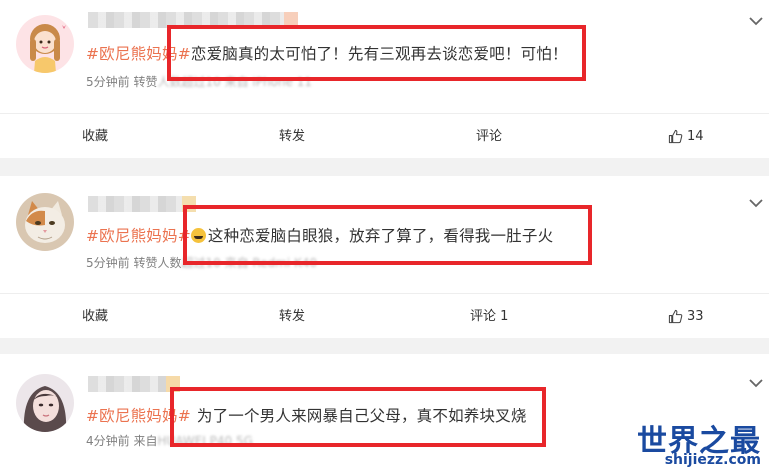 The height and width of the screenshot is (474, 769). What do you see at coordinates (361, 416) in the screenshot?
I see `post-text: 为了一个男人来网暴自己父母，真不如养块叉烧` at bounding box center [361, 416].